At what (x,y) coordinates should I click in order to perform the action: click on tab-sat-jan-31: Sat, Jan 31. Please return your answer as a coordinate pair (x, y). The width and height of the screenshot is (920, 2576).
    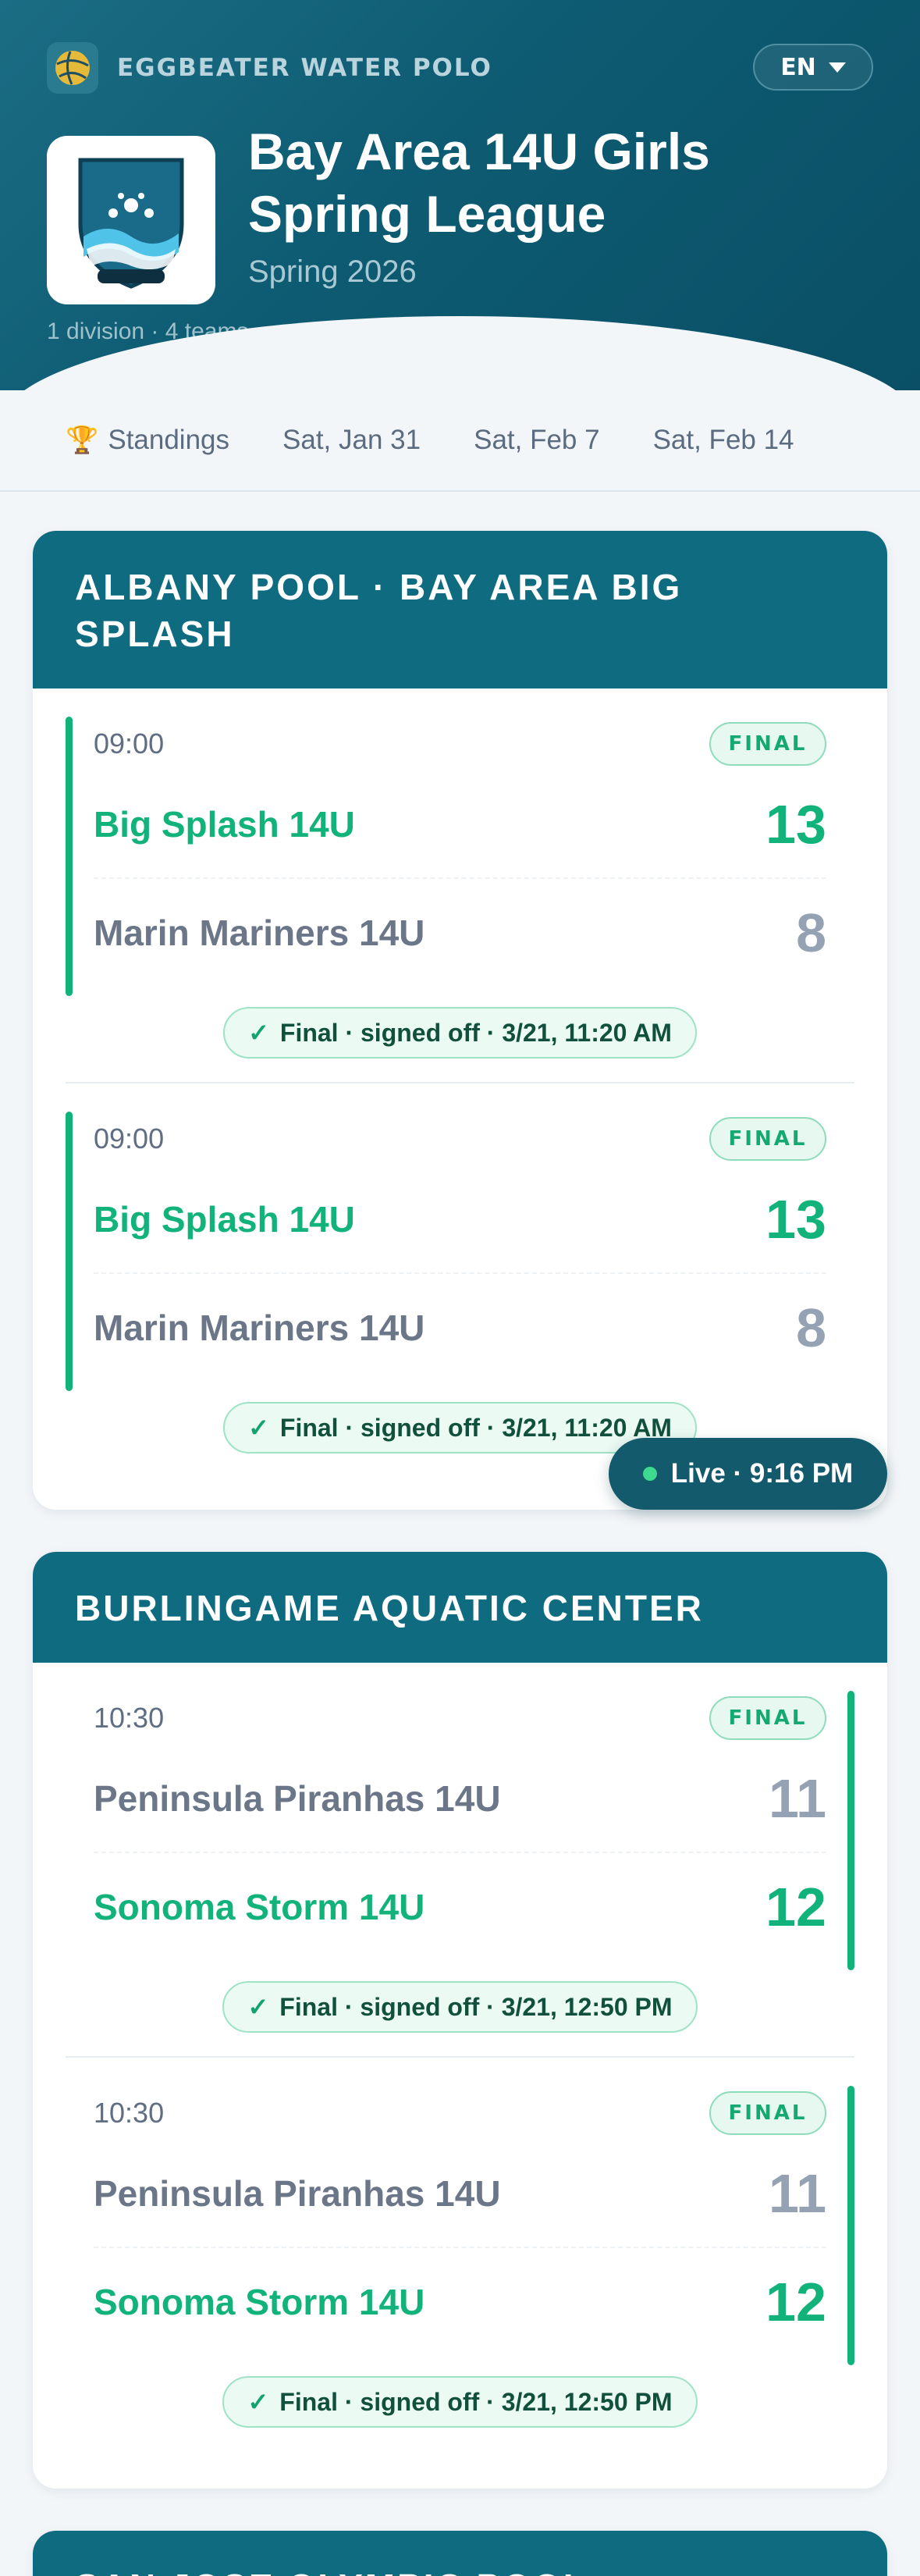
    Looking at the image, I should click on (351, 440).